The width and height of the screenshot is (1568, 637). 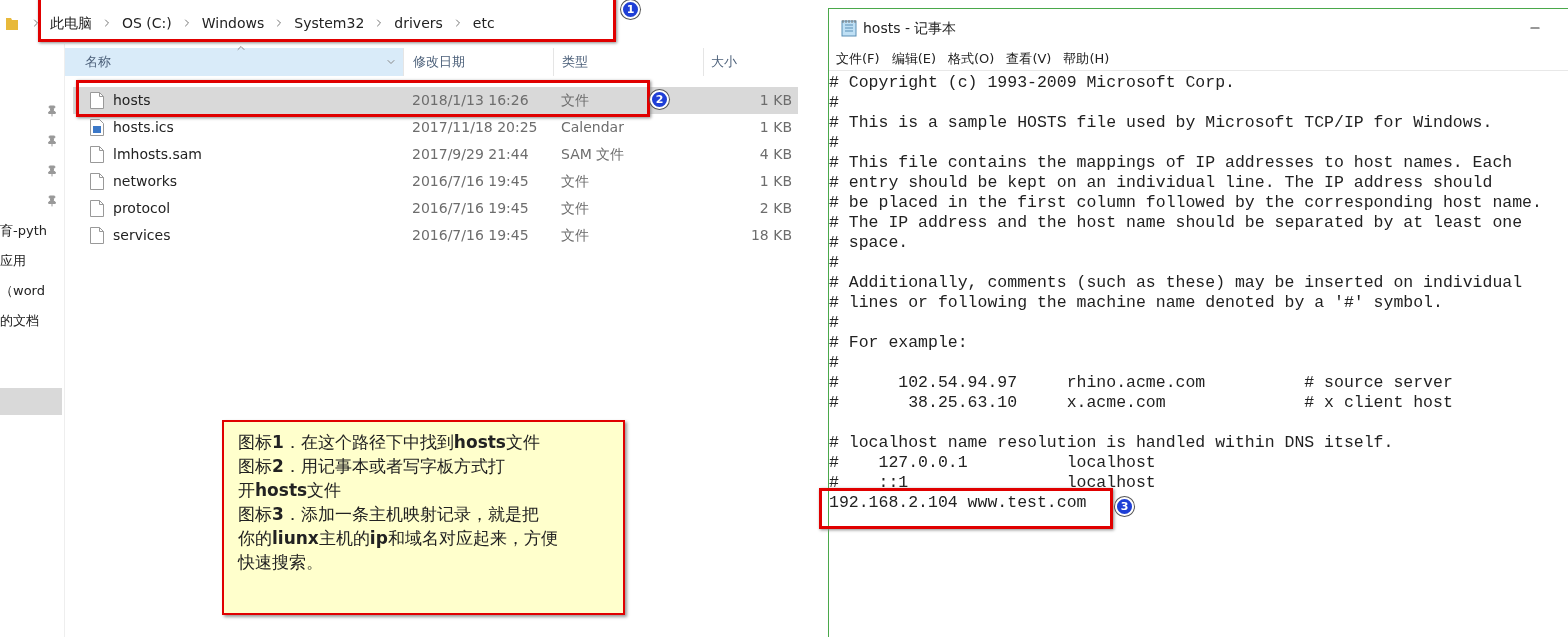 I want to click on text-line: # localhost name resolution is handled within DNS itself., so click(x=1111, y=443).